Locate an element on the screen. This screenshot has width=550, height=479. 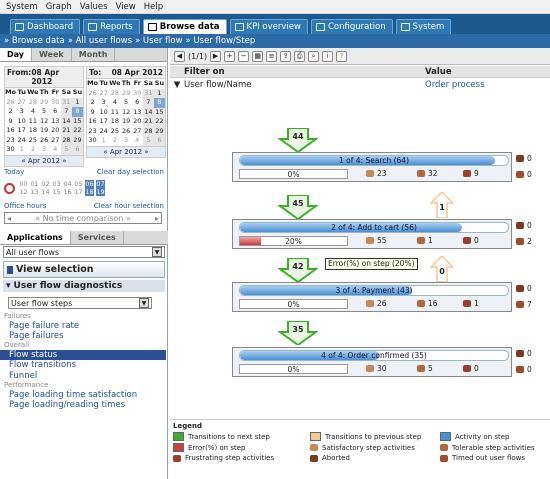
view-selection-button: View selection is located at coordinates (84, 269).